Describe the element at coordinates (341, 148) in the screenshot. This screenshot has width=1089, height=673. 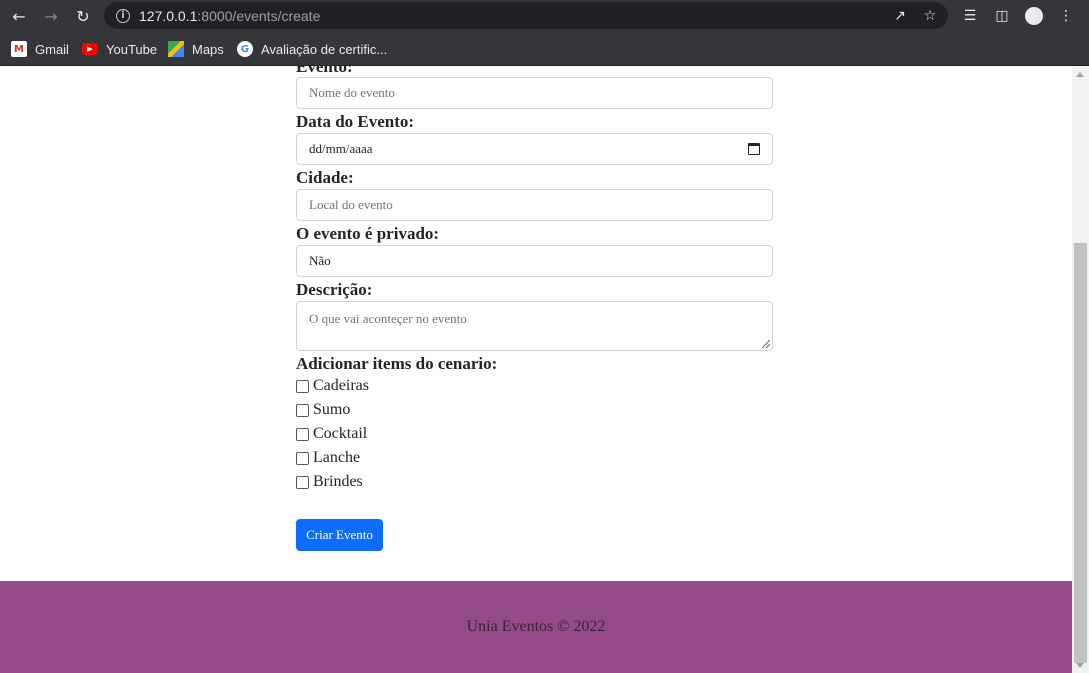
I see `date-placeholder: dd/mm/aaaa` at that location.